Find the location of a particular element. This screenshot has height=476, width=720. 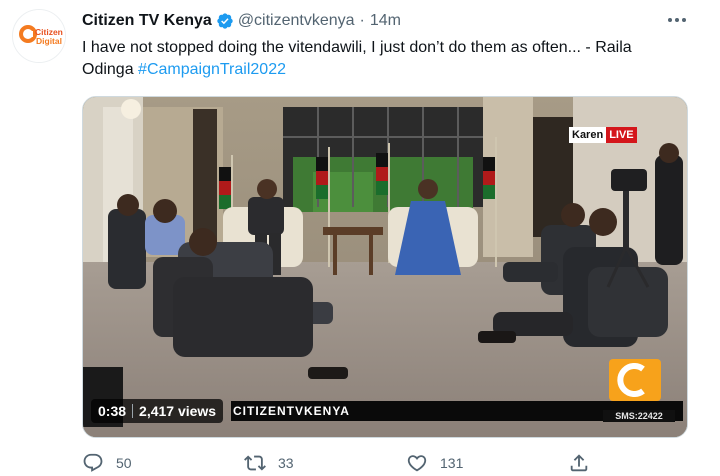

citizen-digital-logo: Citizen Digital is located at coordinates (39, 36).